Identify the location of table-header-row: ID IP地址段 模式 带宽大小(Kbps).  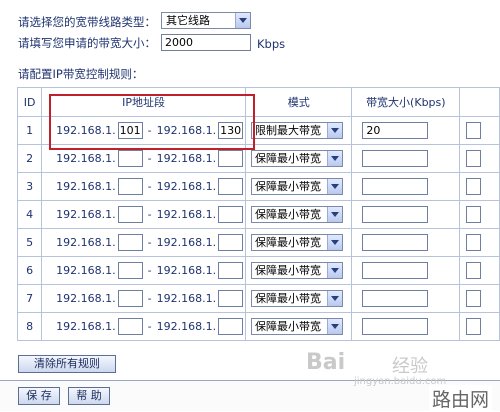
(258, 102).